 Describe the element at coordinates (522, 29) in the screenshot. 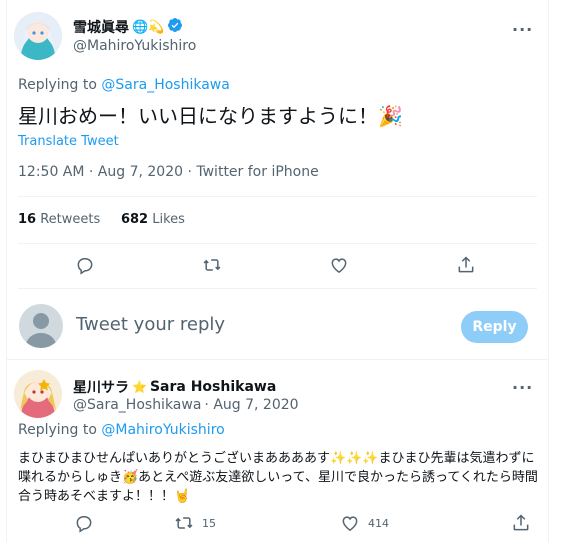

I see `more-options-icon: ···` at that location.